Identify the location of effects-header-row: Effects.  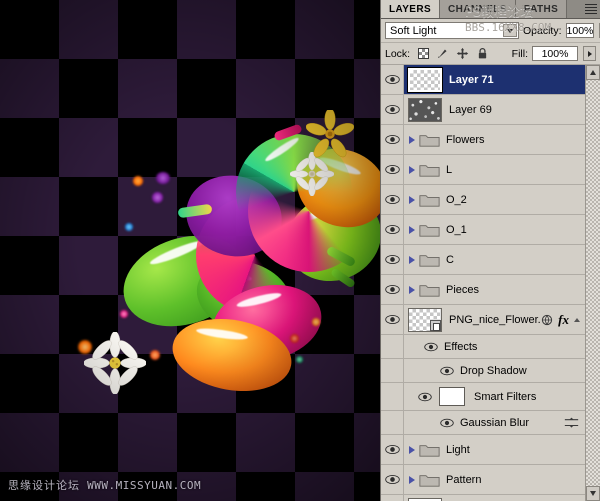
(483, 347).